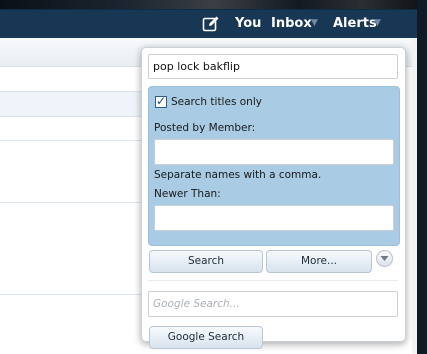 The image size is (427, 354). What do you see at coordinates (72, 104) in the screenshot?
I see `page-row-highlight` at bounding box center [72, 104].